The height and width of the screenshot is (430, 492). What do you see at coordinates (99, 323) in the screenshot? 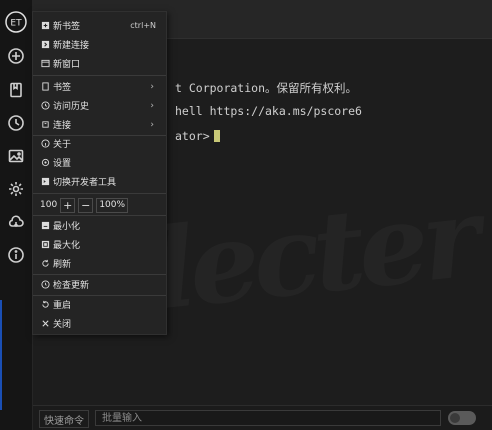
I see `menu-item-close: 关闭` at bounding box center [99, 323].